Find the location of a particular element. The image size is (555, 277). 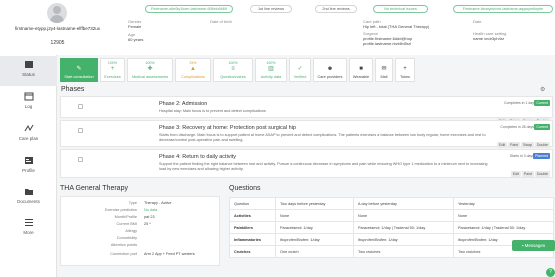

table-row: Activities None None None is located at coordinates (391, 215).